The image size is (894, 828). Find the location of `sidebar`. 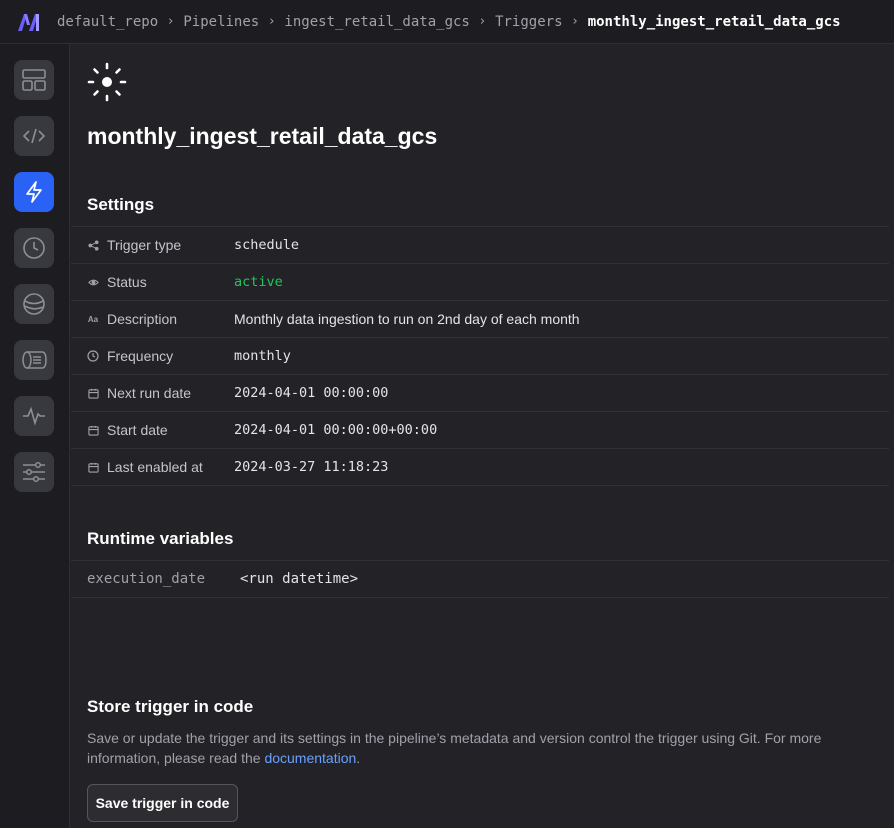

sidebar is located at coordinates (35, 436).